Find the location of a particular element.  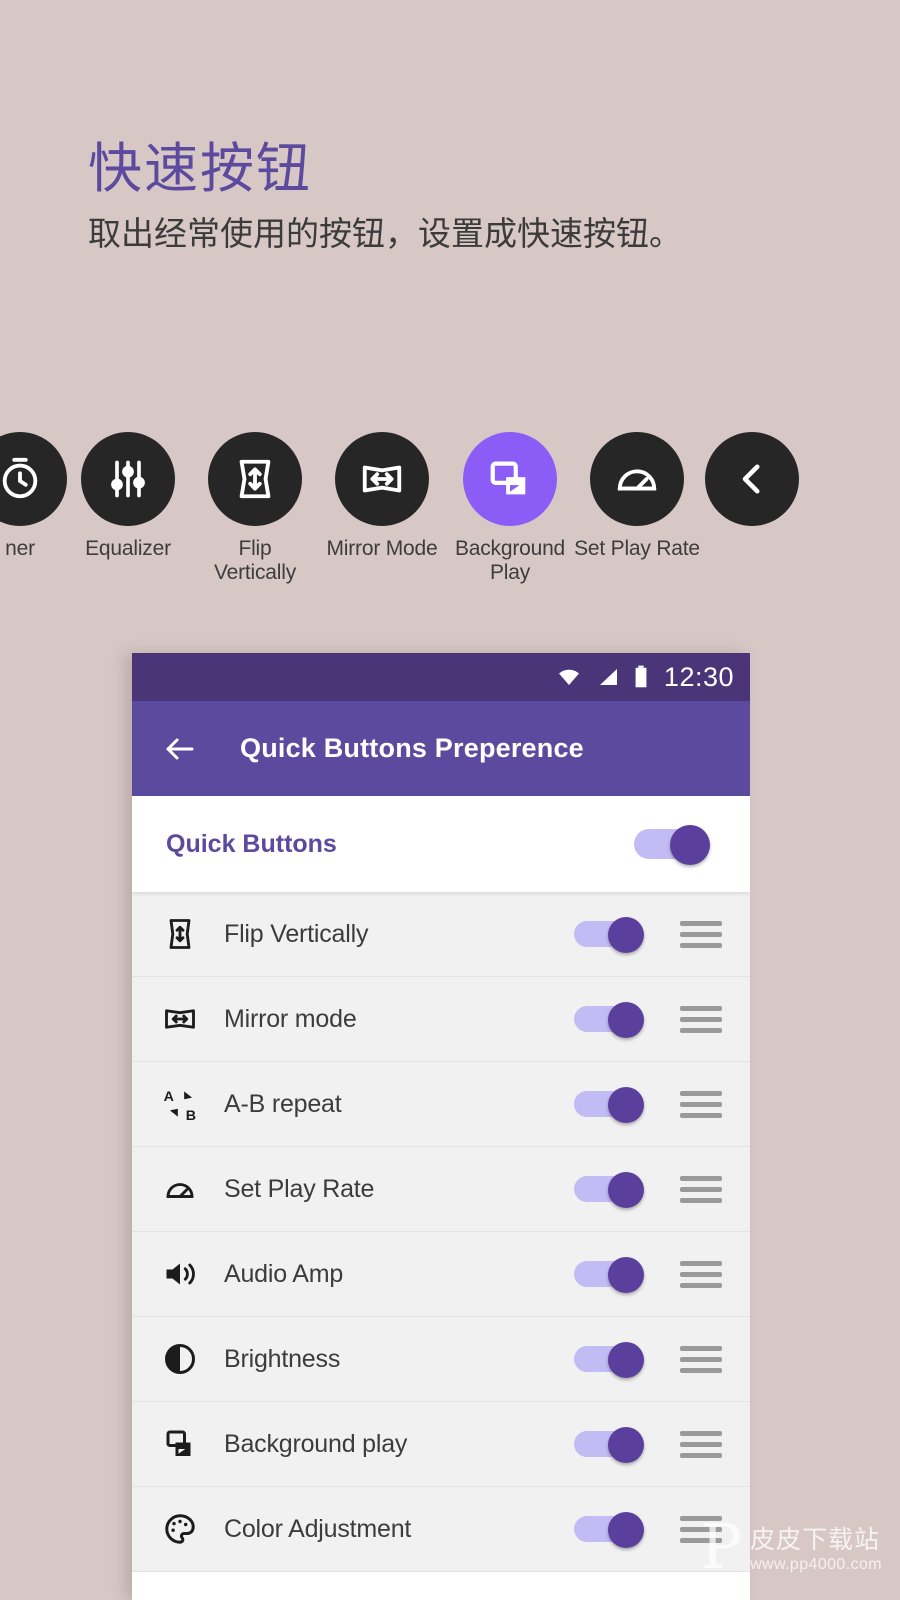

page-title: 快速按钮 is located at coordinates (200, 169).